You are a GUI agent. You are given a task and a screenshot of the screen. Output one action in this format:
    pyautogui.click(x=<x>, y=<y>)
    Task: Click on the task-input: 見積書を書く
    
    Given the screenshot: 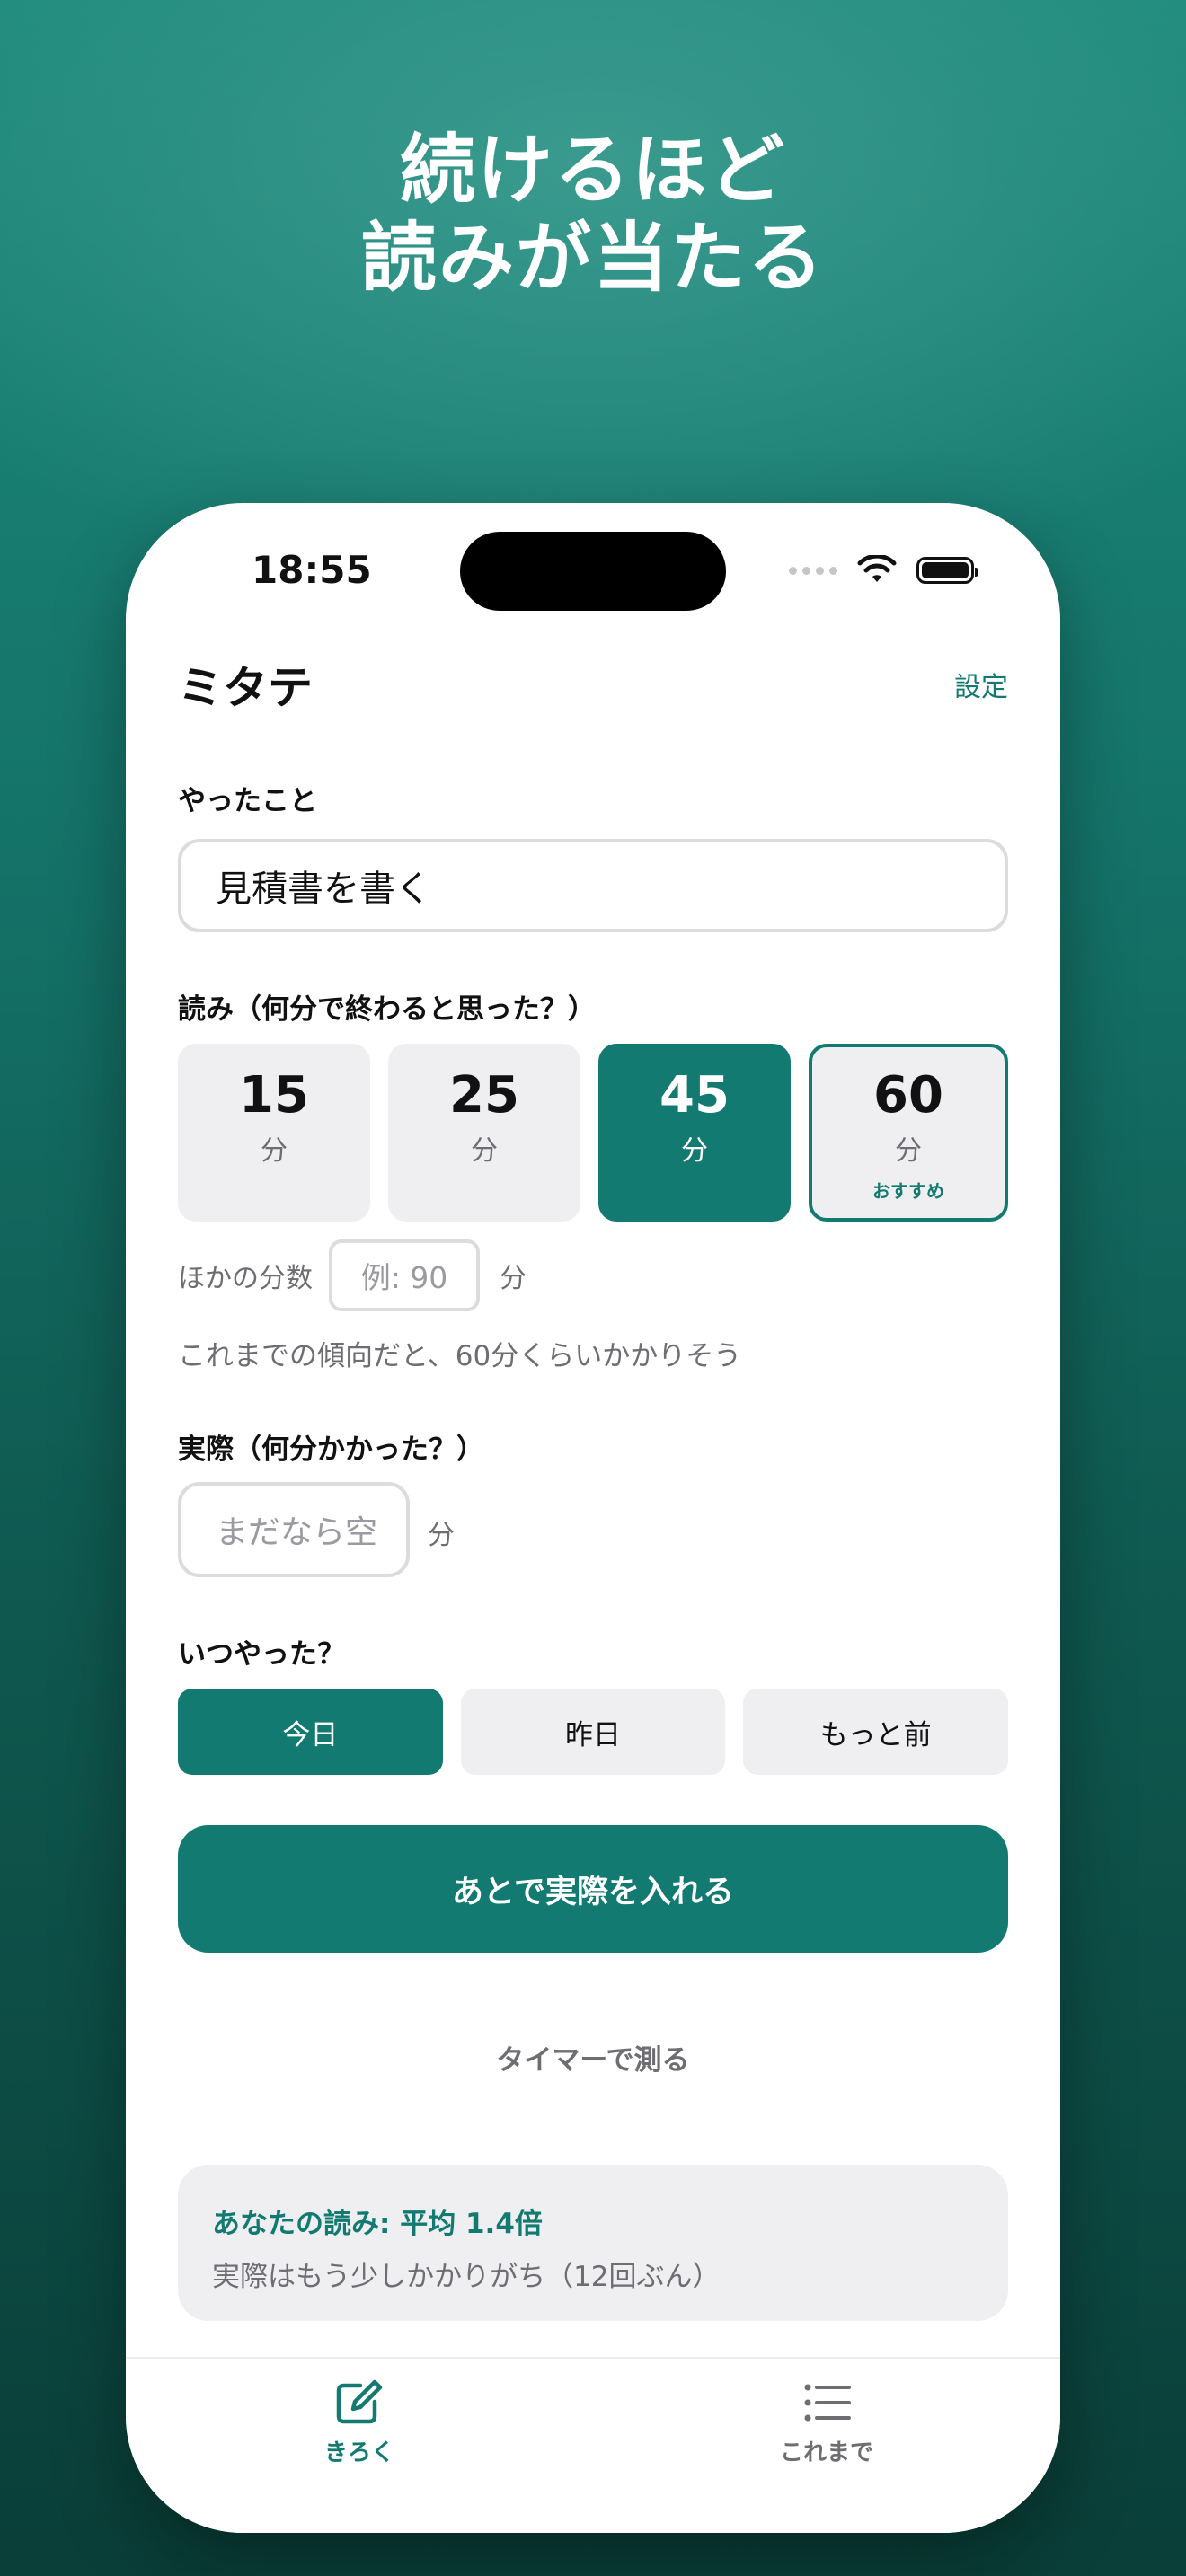 What is the action you would take?
    pyautogui.click(x=593, y=885)
    